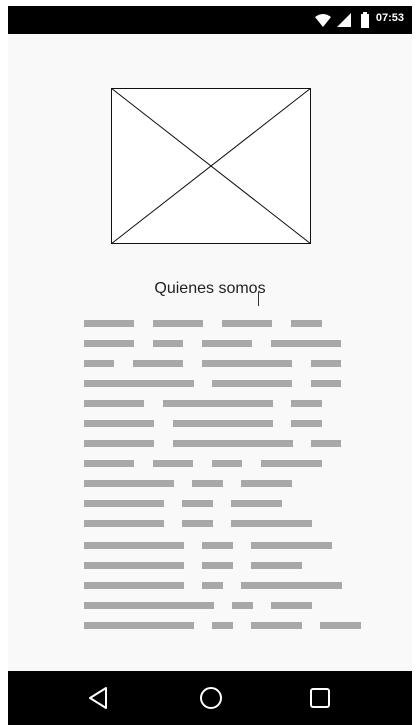  What do you see at coordinates (99, 698) in the screenshot?
I see `back-icon` at bounding box center [99, 698].